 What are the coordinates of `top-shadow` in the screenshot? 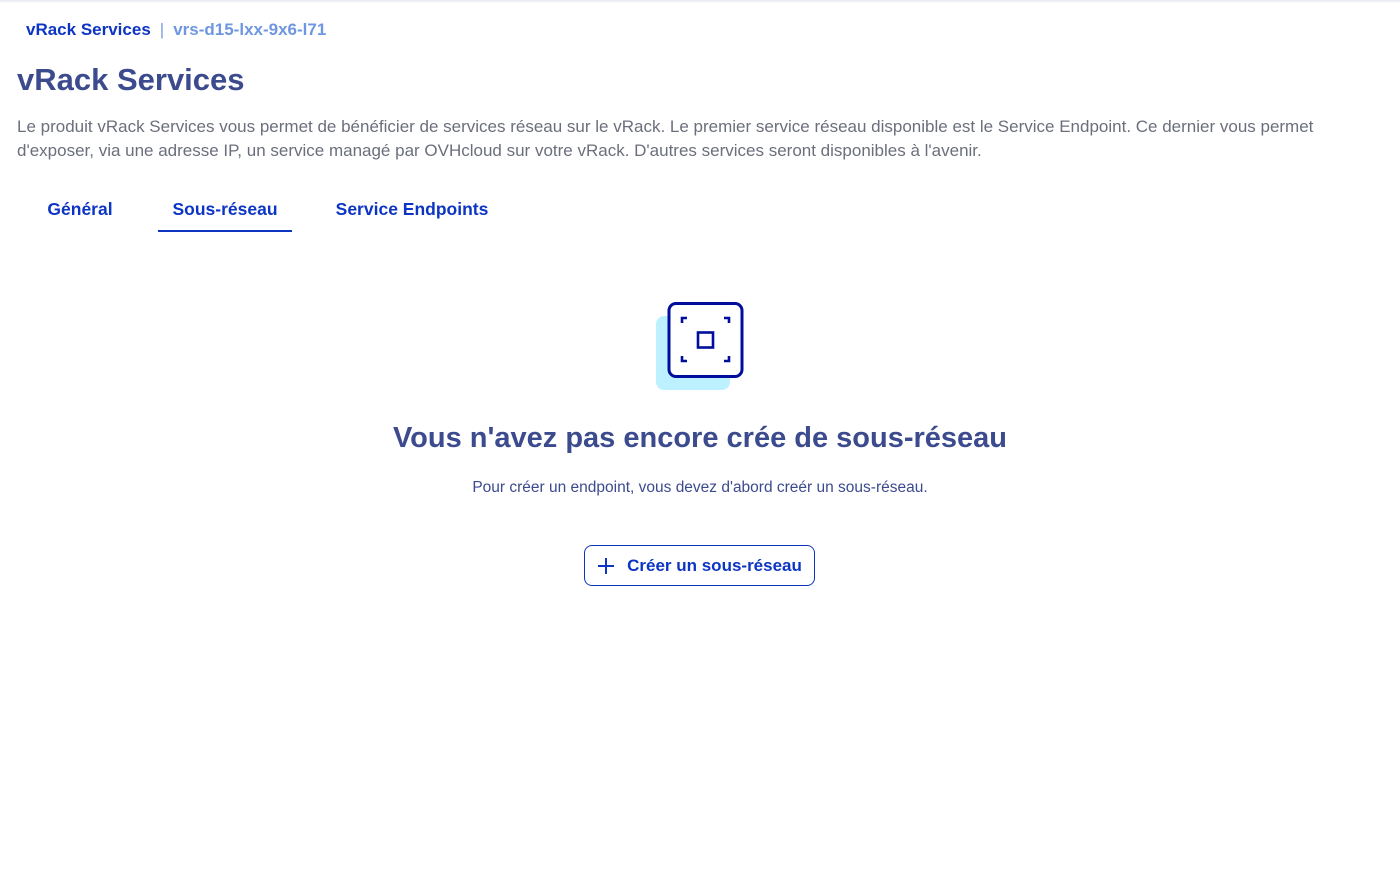 It's located at (700, 1).